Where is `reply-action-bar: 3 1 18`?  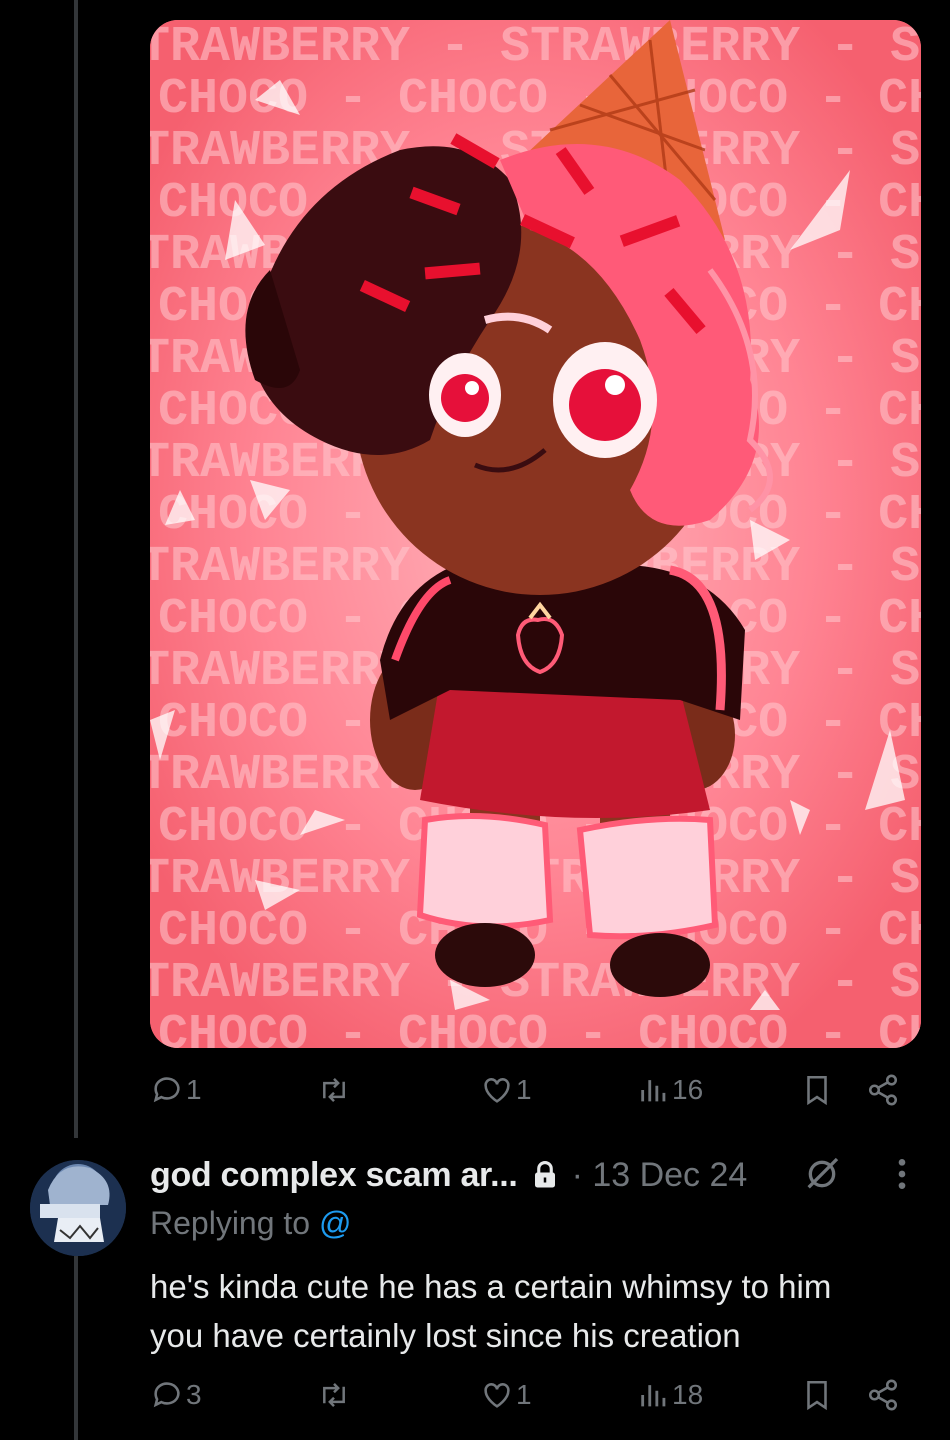
reply-action-bar: 3 1 18 is located at coordinates (530, 1395).